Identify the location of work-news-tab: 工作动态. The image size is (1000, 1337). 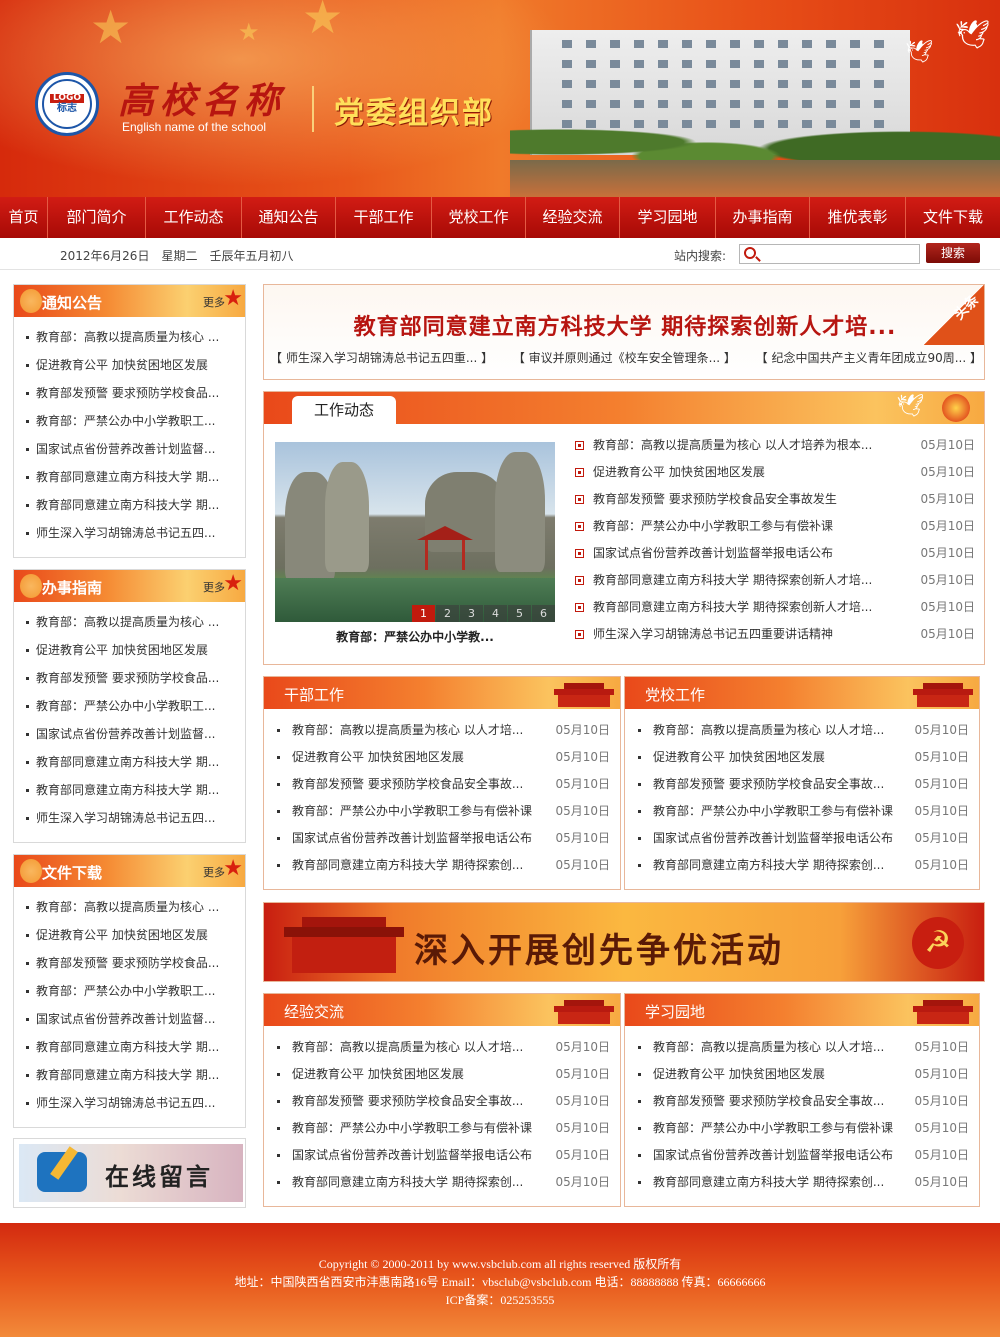
(344, 410).